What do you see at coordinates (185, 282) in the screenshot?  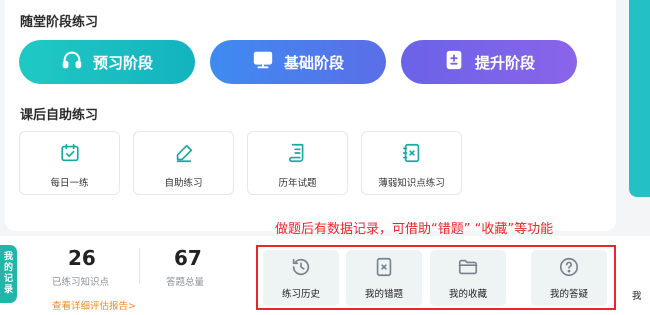 I see `total-answers-label: 答题总量` at bounding box center [185, 282].